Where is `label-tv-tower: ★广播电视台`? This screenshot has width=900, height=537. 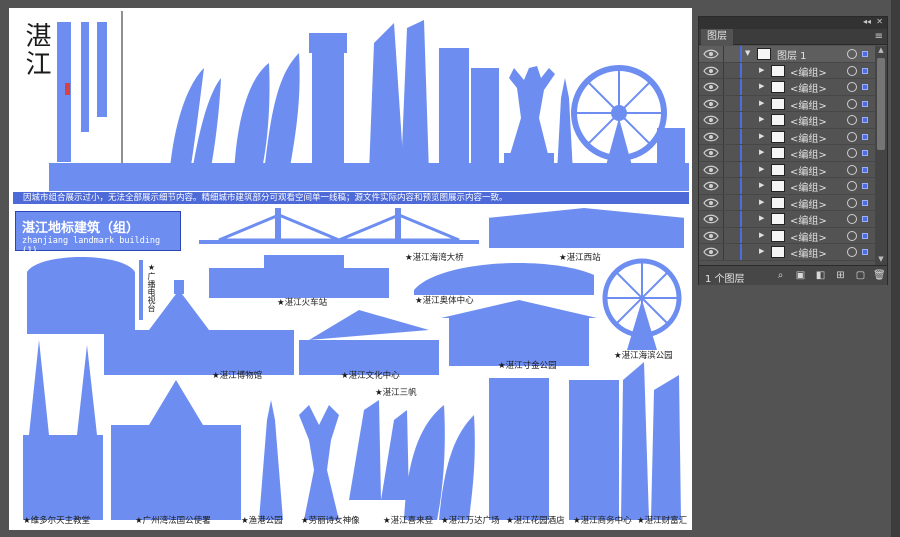
label-tv-tower: ★广播电视台 is located at coordinates (151, 287).